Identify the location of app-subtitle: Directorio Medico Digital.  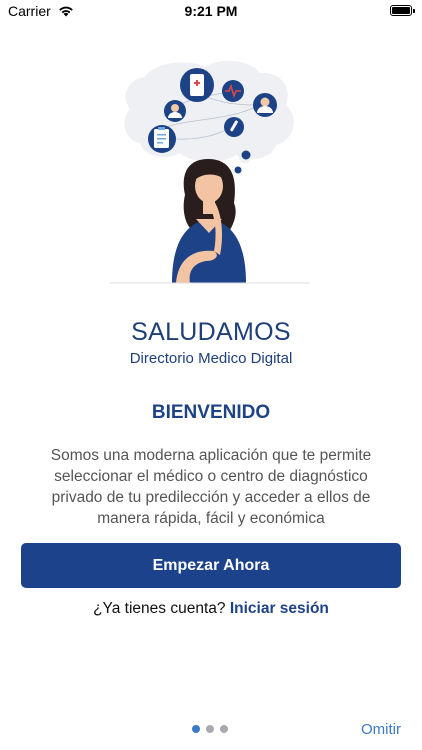
(211, 358).